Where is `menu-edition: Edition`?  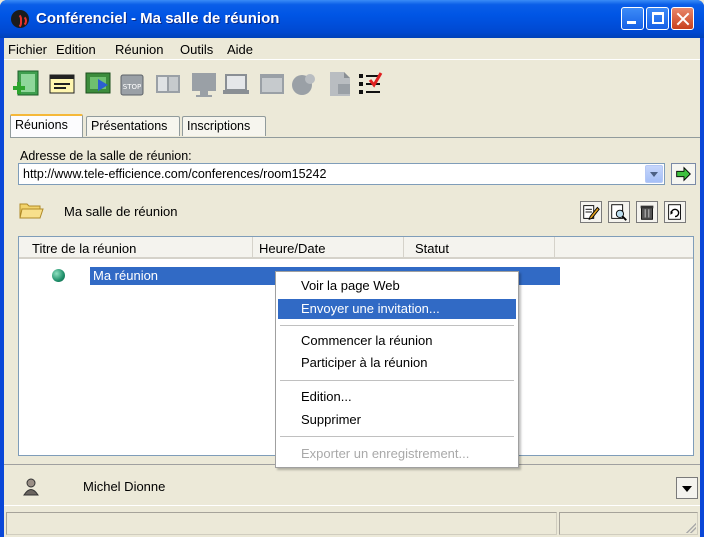 menu-edition: Edition is located at coordinates (76, 49).